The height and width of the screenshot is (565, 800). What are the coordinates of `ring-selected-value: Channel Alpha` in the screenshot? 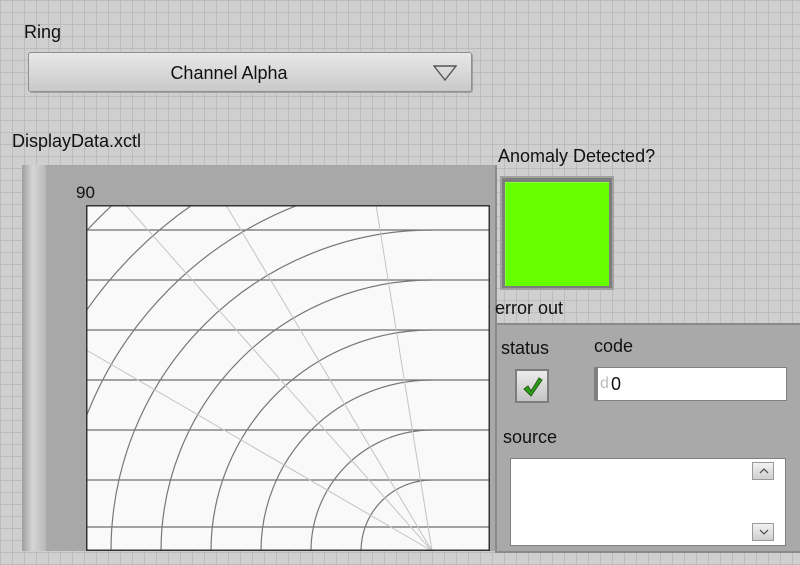 It's located at (229, 73).